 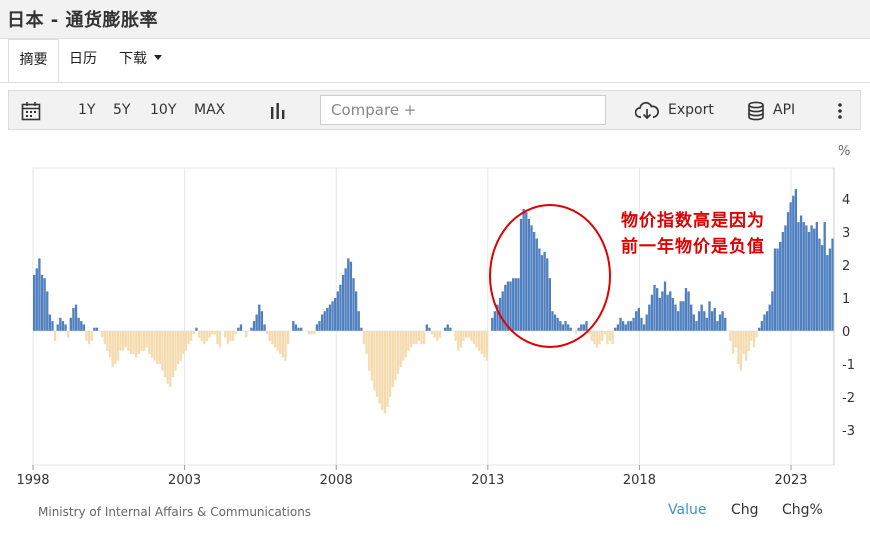 What do you see at coordinates (33, 60) in the screenshot?
I see `tab-summary: 摘要` at bounding box center [33, 60].